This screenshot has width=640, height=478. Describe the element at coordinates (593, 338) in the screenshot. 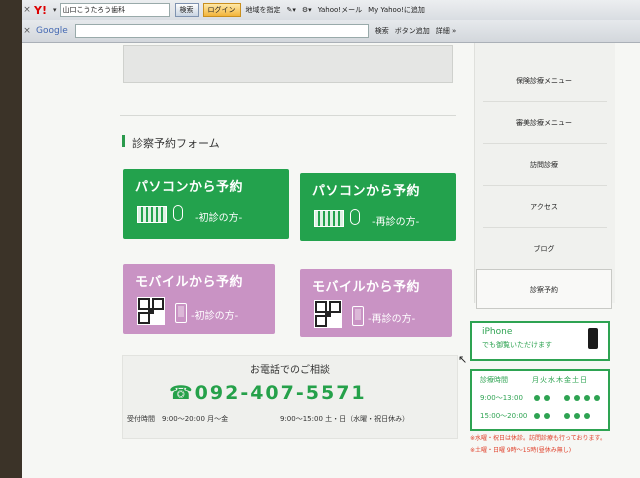

I see `smartphone-icon` at that location.